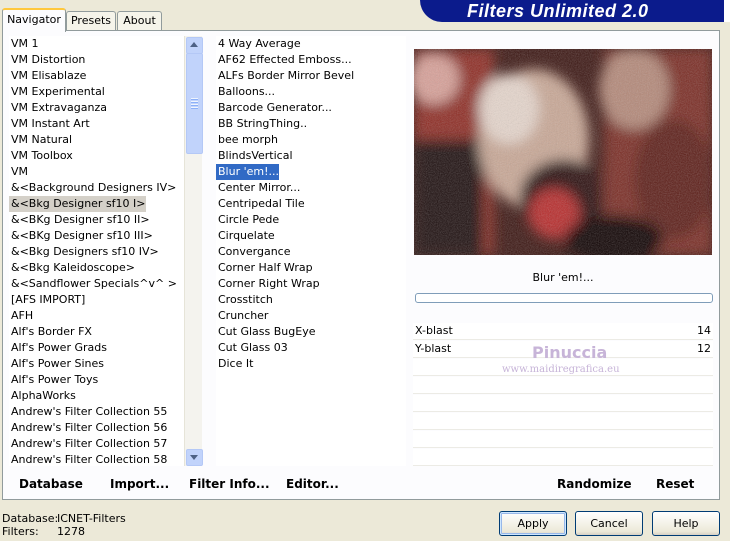 This screenshot has width=730, height=541. Describe the element at coordinates (258, 44) in the screenshot. I see `filter-item: 4 Way Average` at that location.